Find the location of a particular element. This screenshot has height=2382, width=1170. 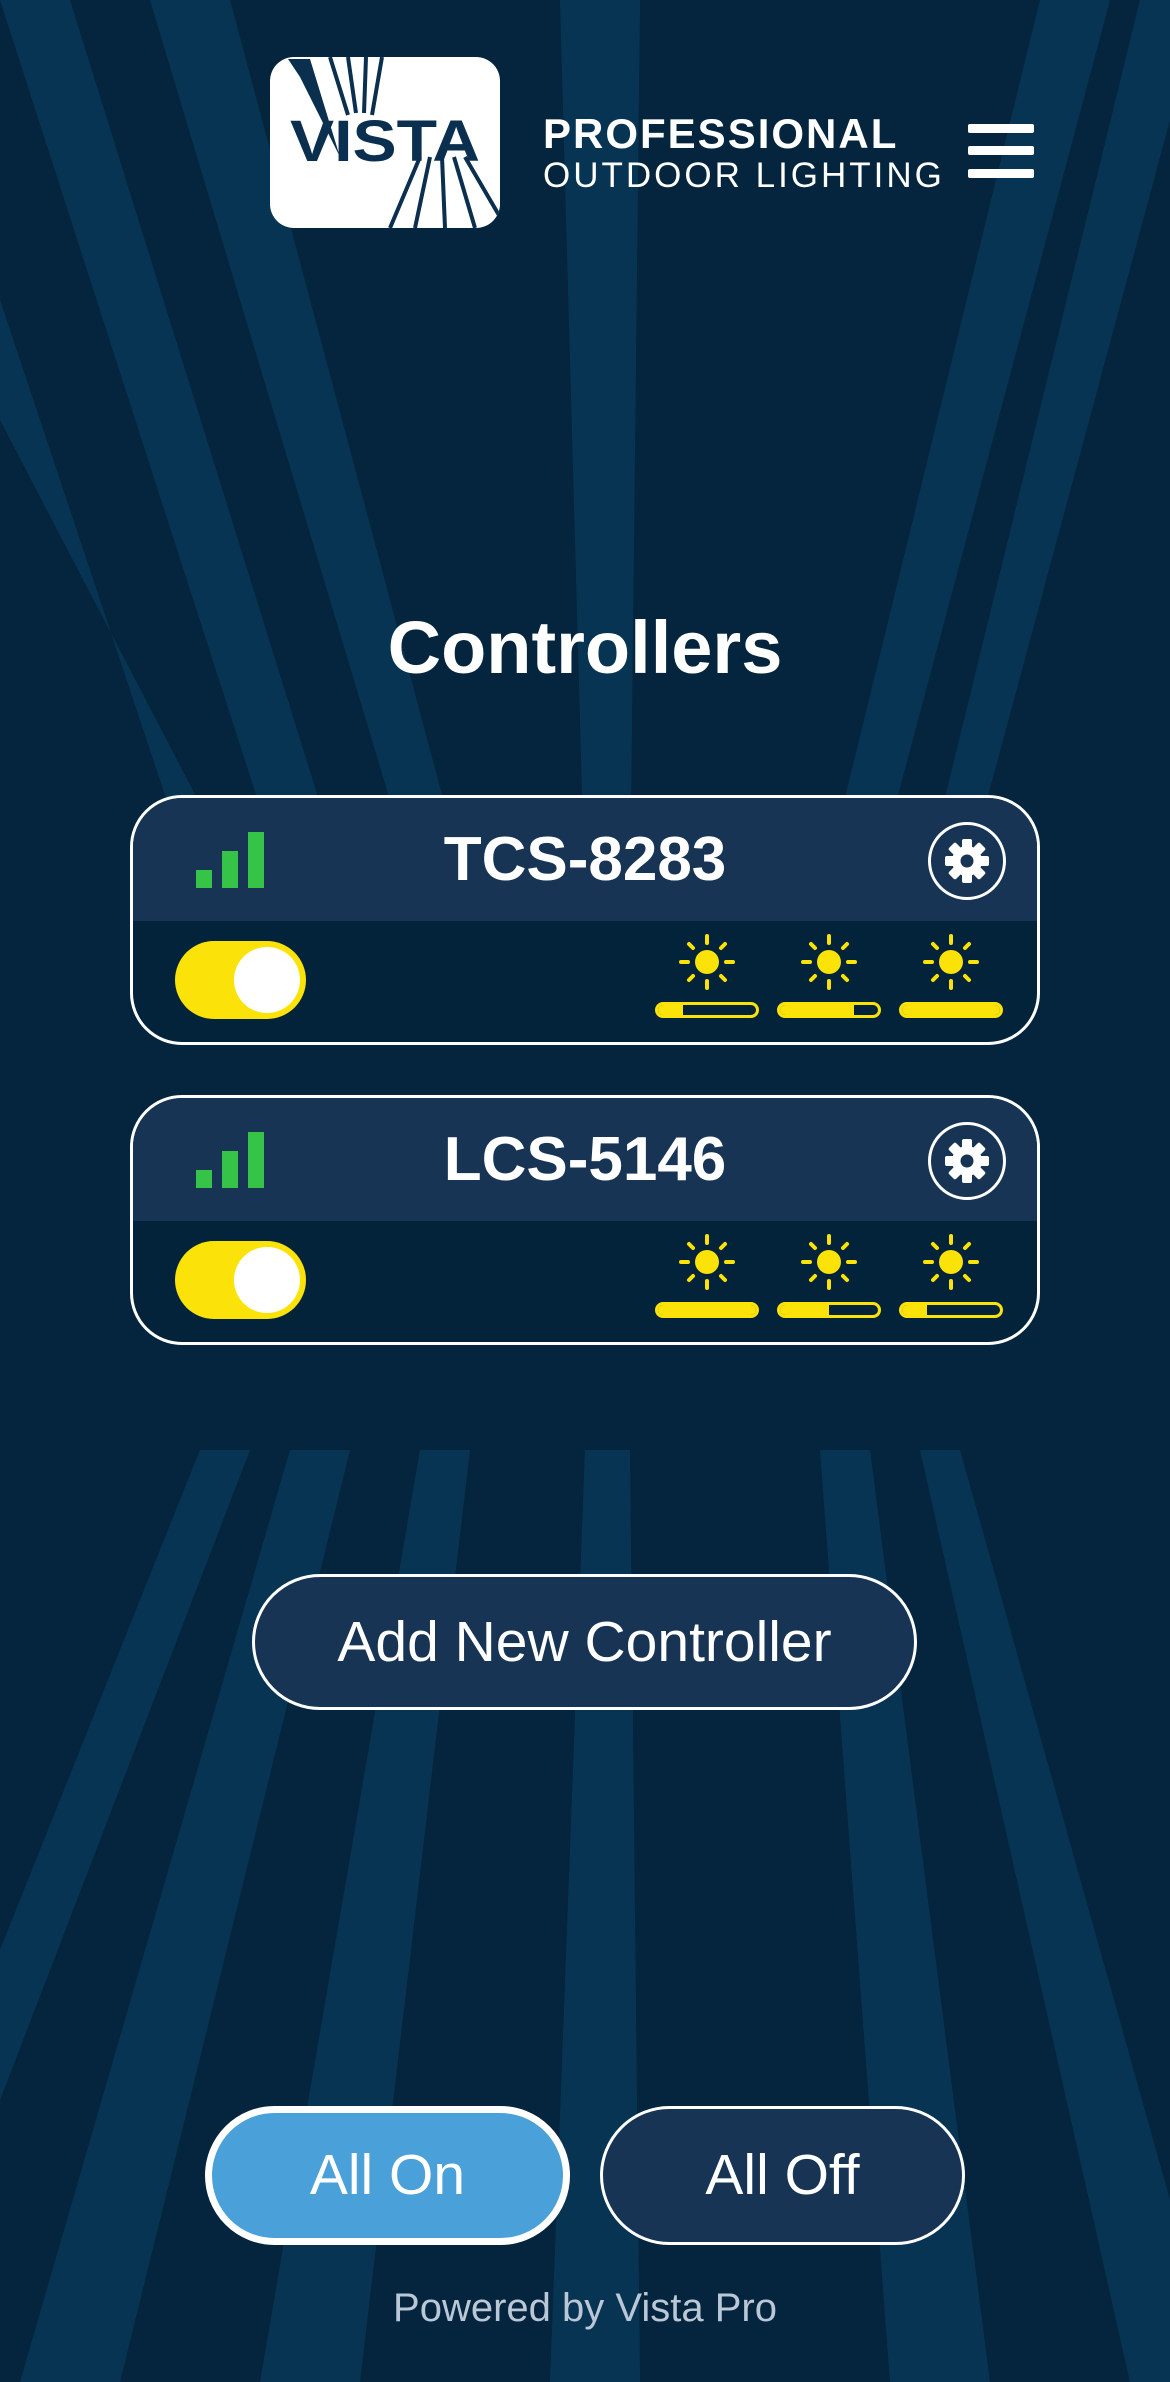

all-off-button: All Off is located at coordinates (782, 2175).